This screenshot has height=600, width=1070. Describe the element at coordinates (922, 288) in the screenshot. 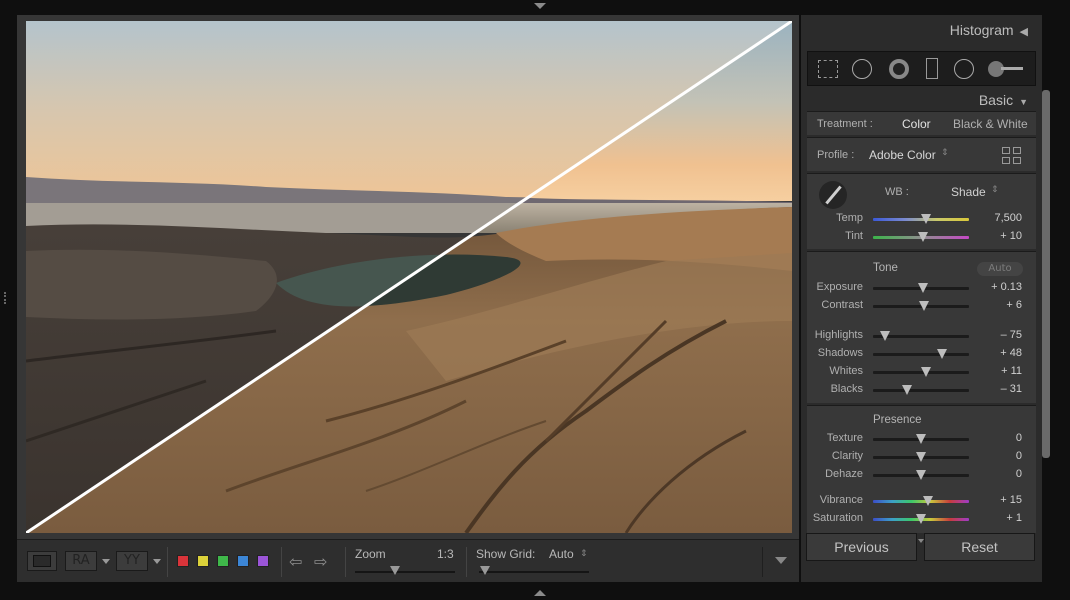

I see `exposure-slider-thumb` at that location.